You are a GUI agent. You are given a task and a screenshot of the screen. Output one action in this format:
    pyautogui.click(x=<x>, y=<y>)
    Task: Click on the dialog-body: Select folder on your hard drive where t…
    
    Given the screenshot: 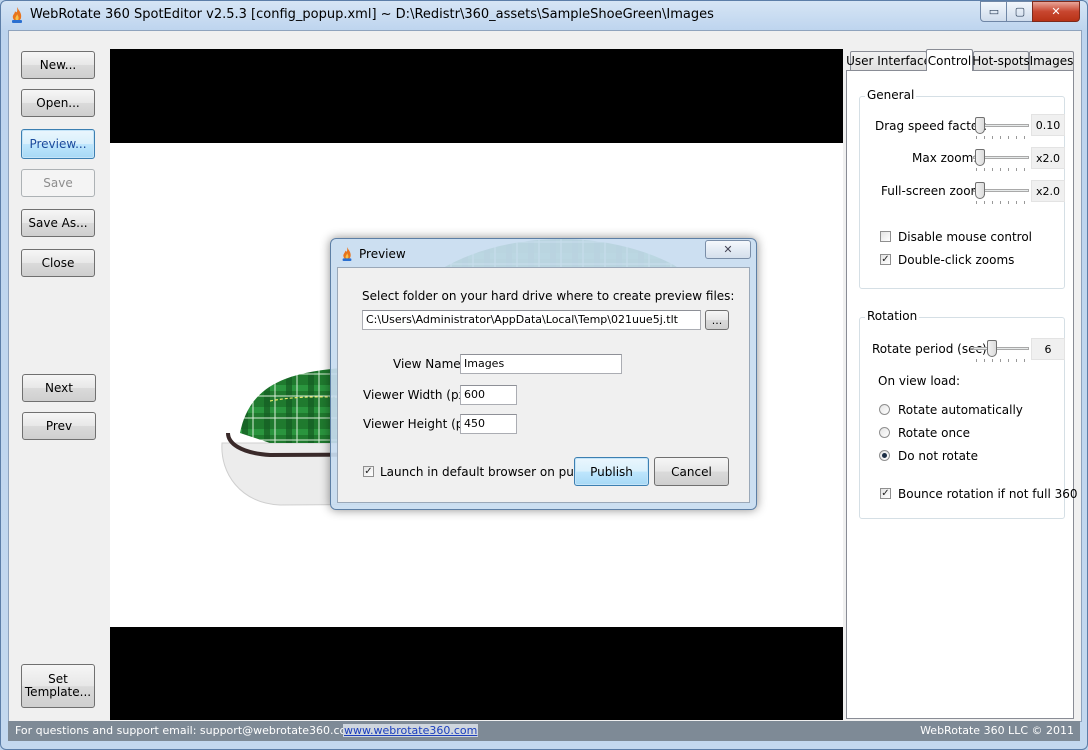 What is the action you would take?
    pyautogui.click(x=543, y=385)
    